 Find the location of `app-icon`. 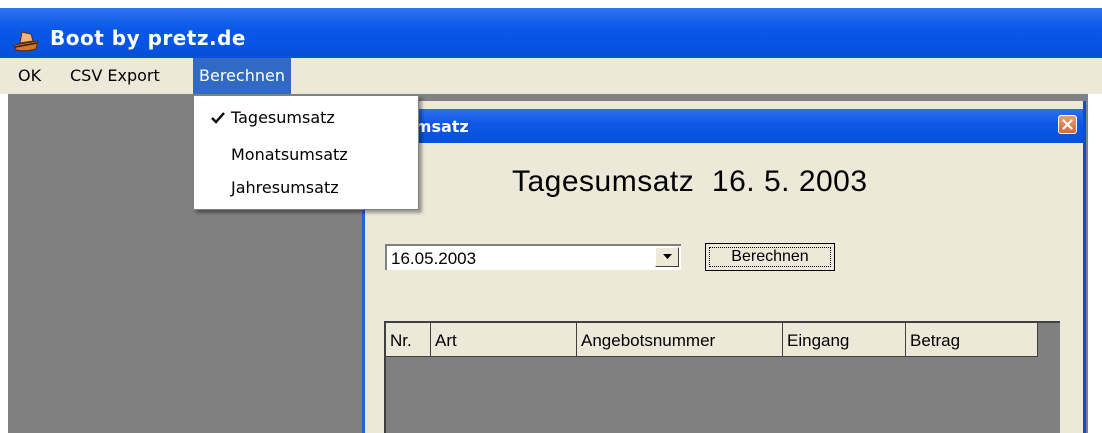

app-icon is located at coordinates (26, 41).